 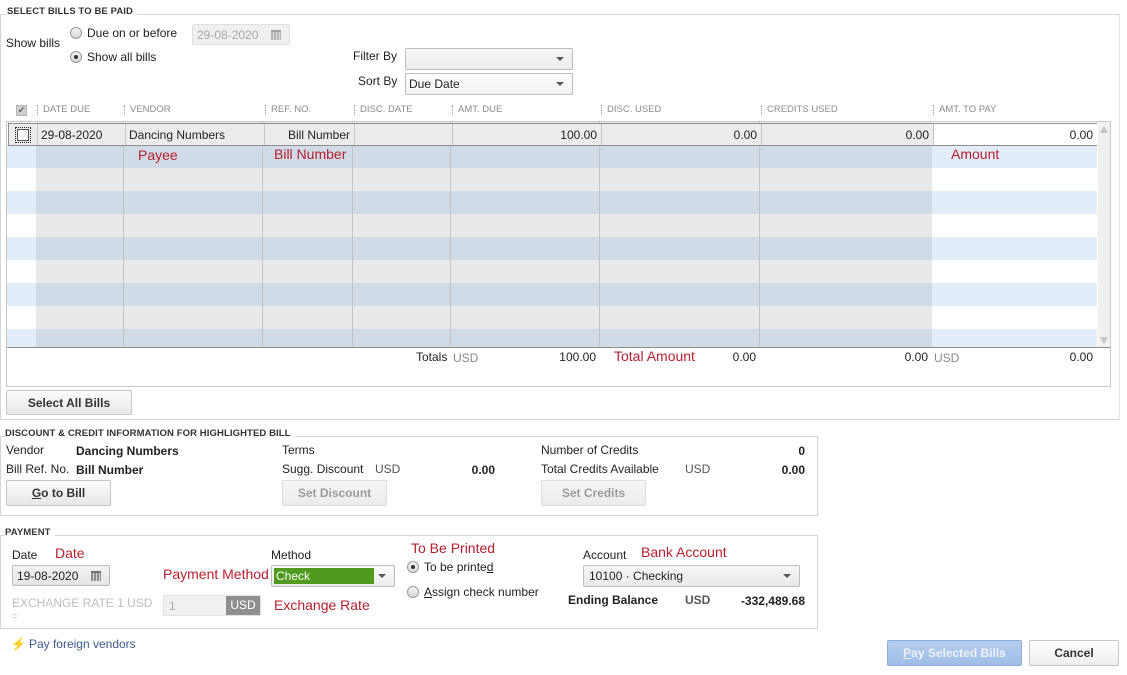 What do you see at coordinates (744, 357) in the screenshot?
I see `totals-disc-used: 0.00` at bounding box center [744, 357].